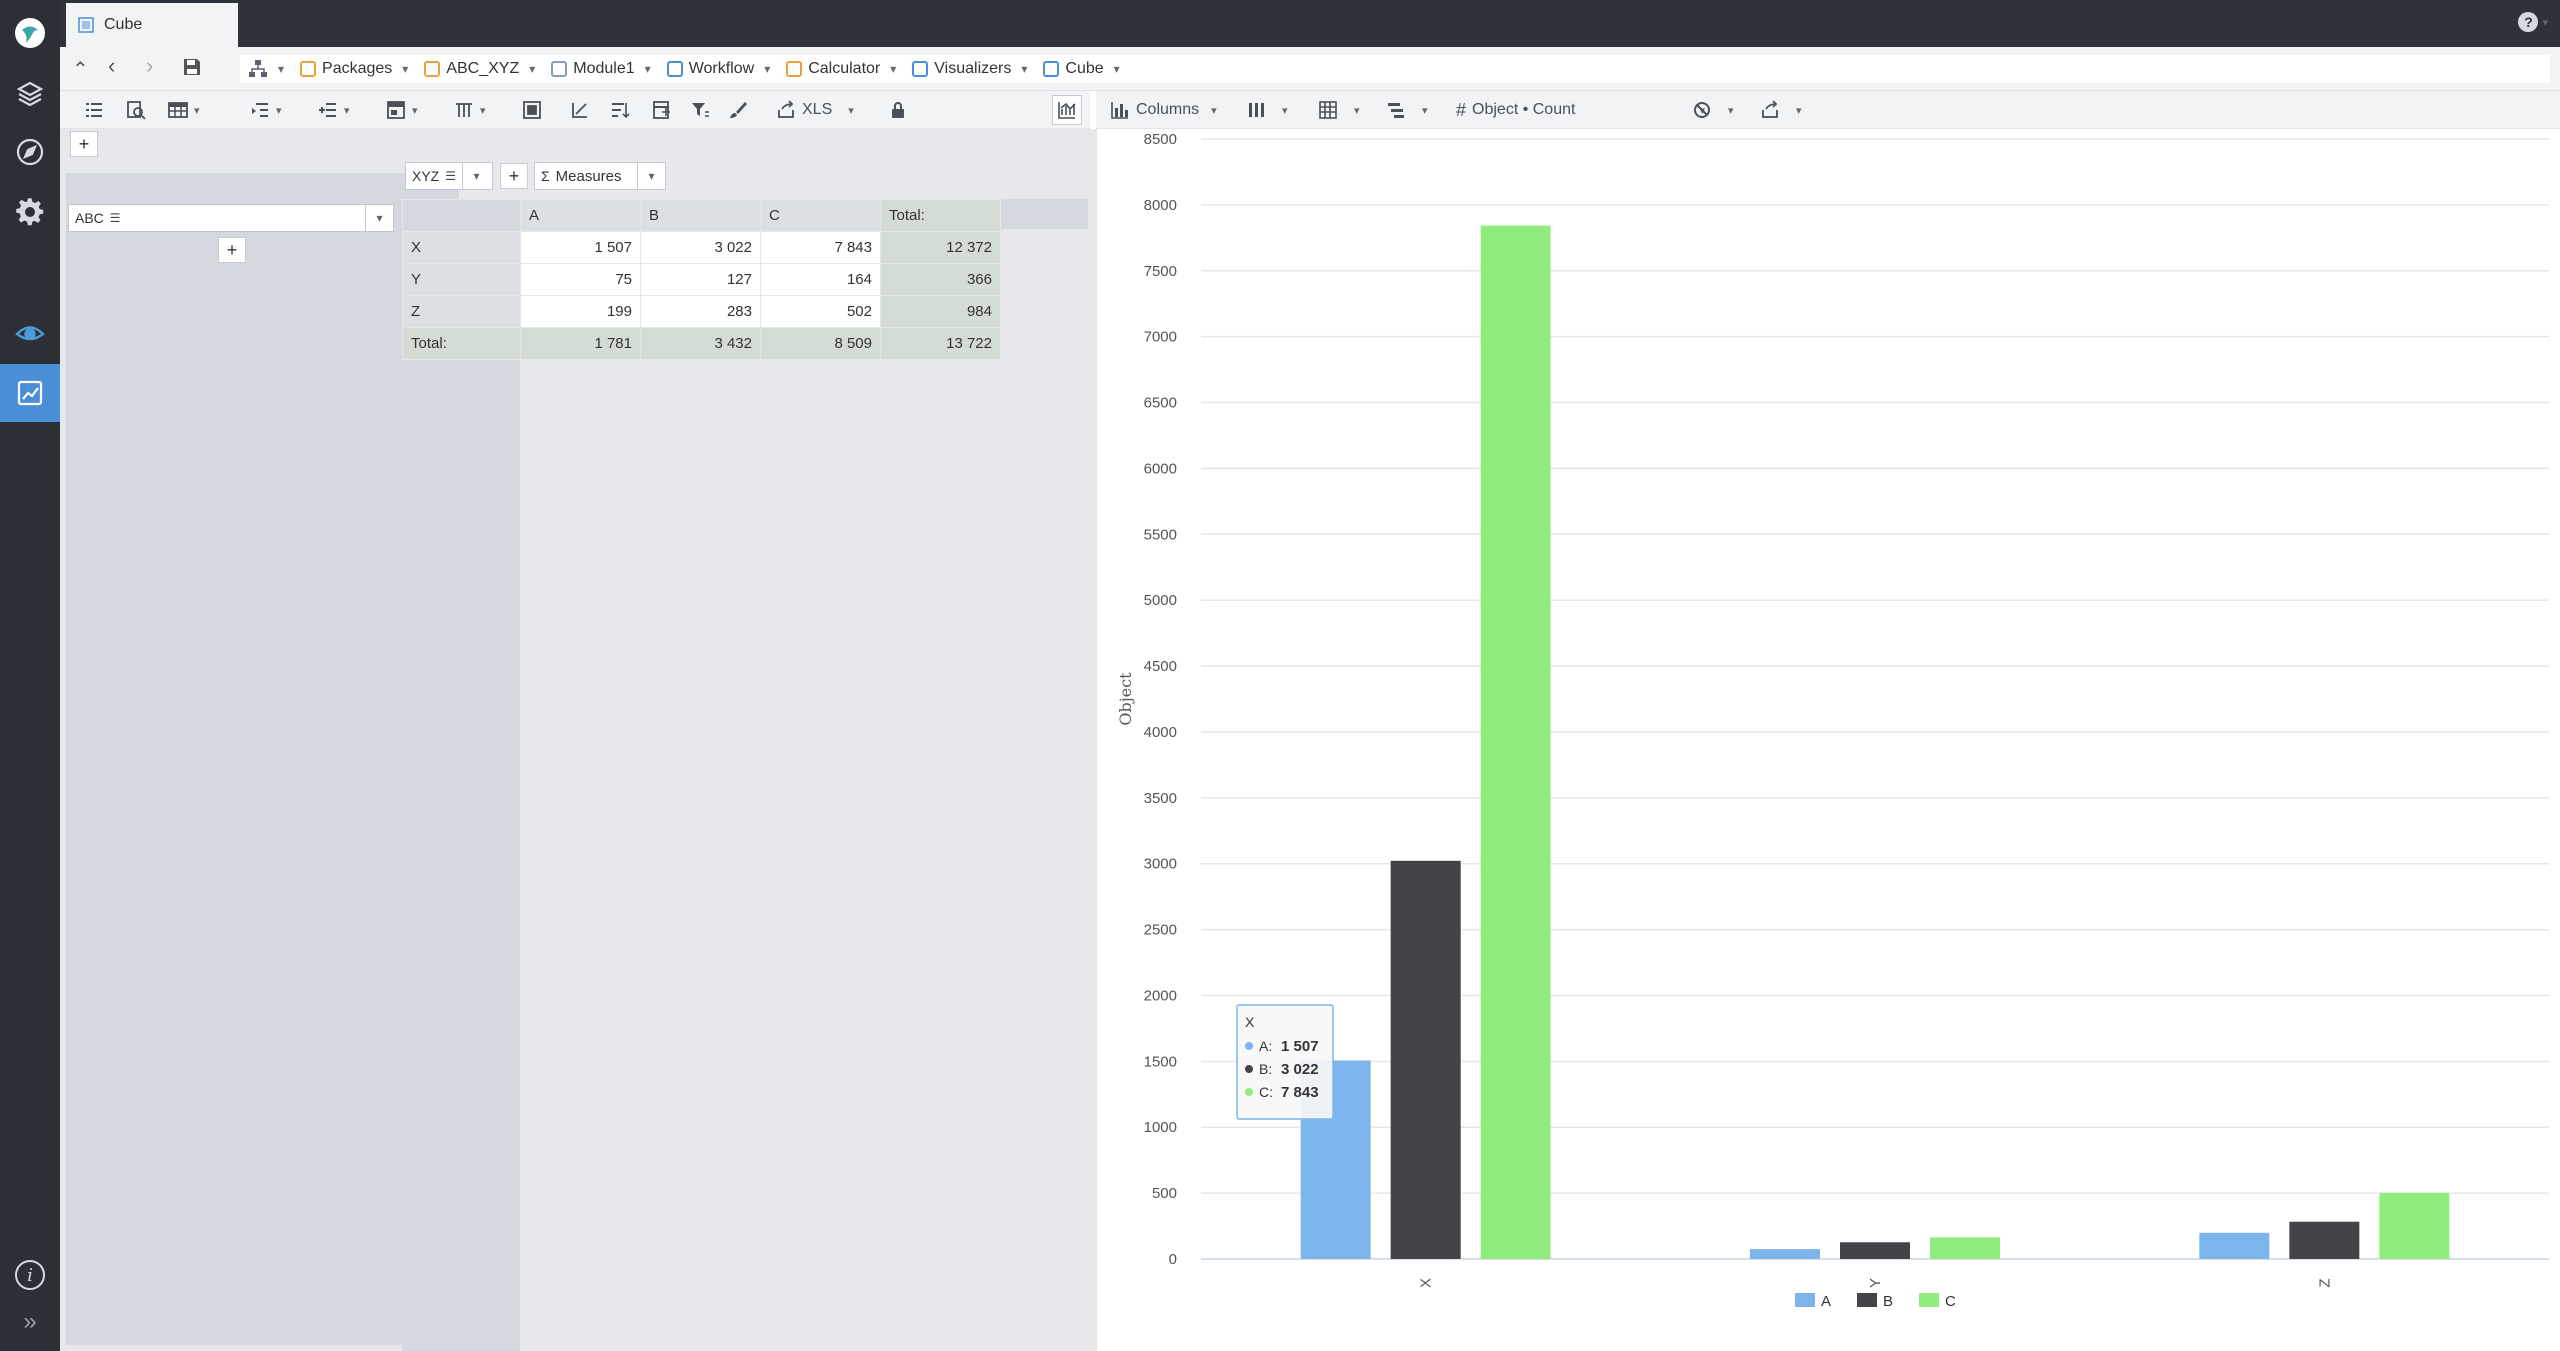 The height and width of the screenshot is (1351, 2560). What do you see at coordinates (820, 343) in the screenshot?
I see `column-total-cell: 8 509` at bounding box center [820, 343].